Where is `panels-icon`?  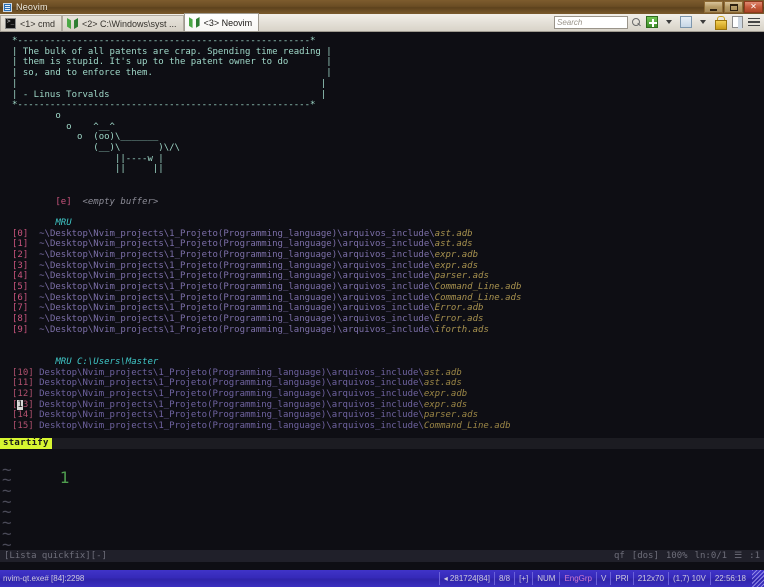
panels-icon is located at coordinates (737, 22).